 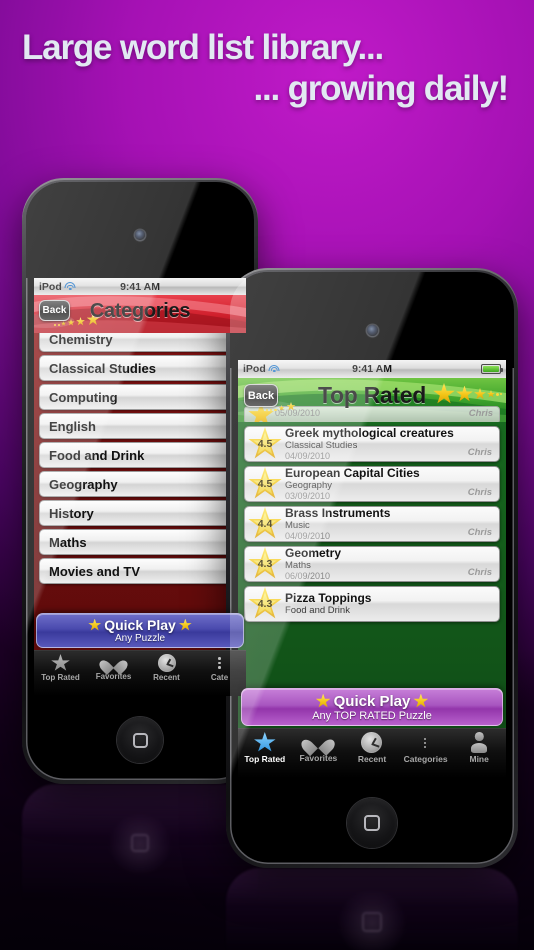 I want to click on list-item: Movies and TV, so click(x=140, y=571).